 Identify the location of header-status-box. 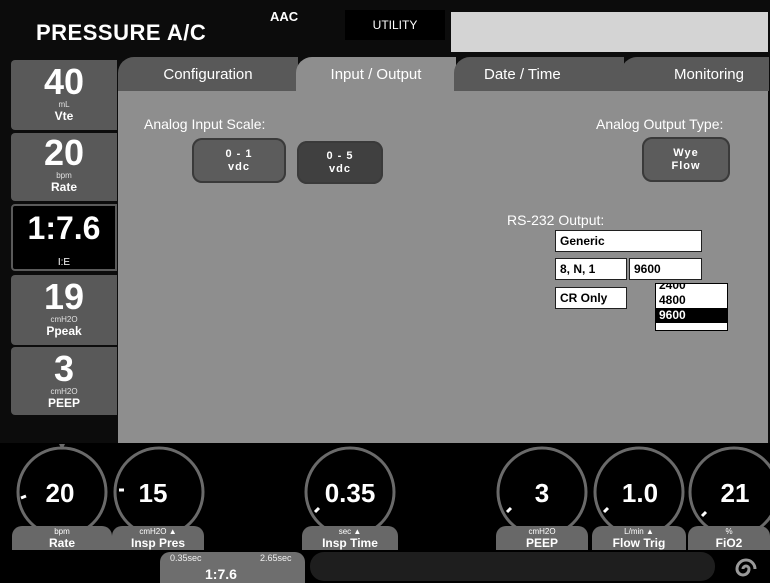
(609, 32).